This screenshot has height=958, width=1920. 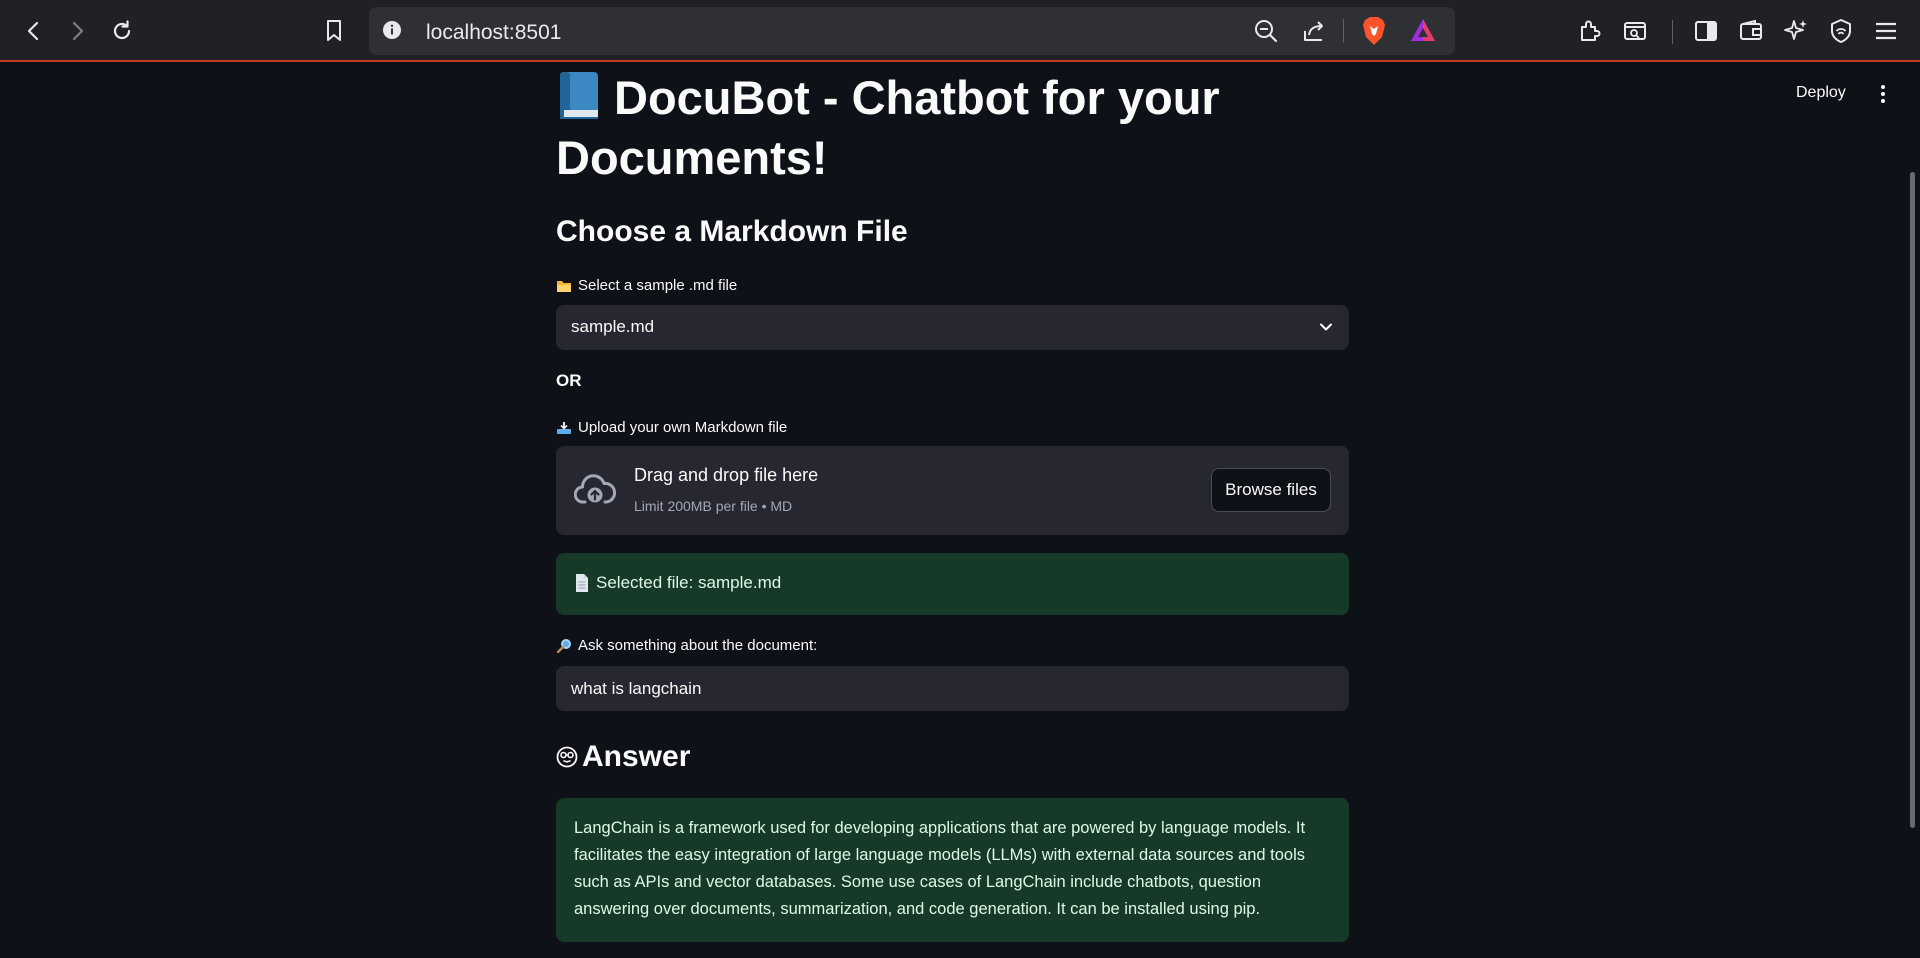 I want to click on url-text: localhost:8501, so click(x=493, y=33).